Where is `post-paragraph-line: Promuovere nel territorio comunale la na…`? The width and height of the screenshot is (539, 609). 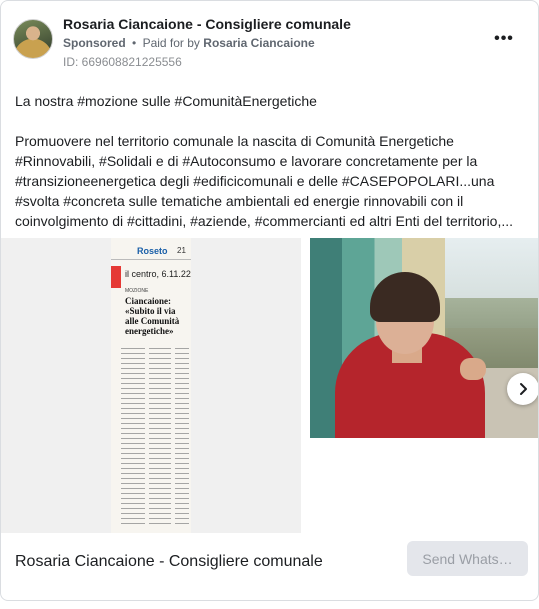 post-paragraph-line: Promuovere nel territorio comunale la na… is located at coordinates (234, 141).